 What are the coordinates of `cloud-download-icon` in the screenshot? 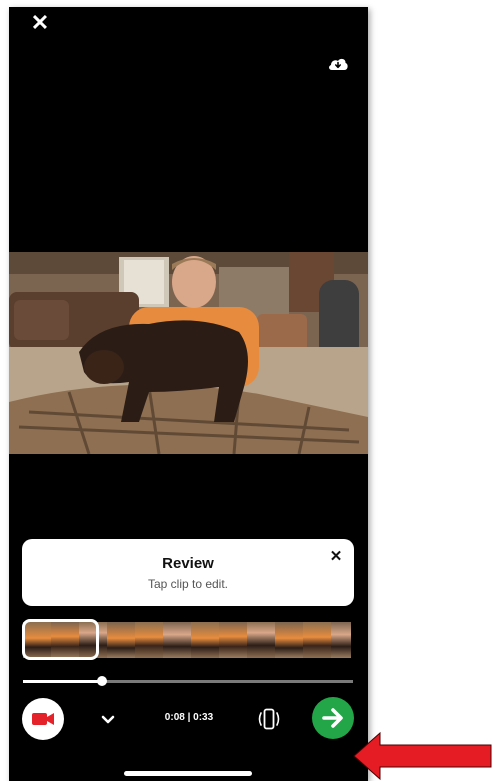 It's located at (338, 64).